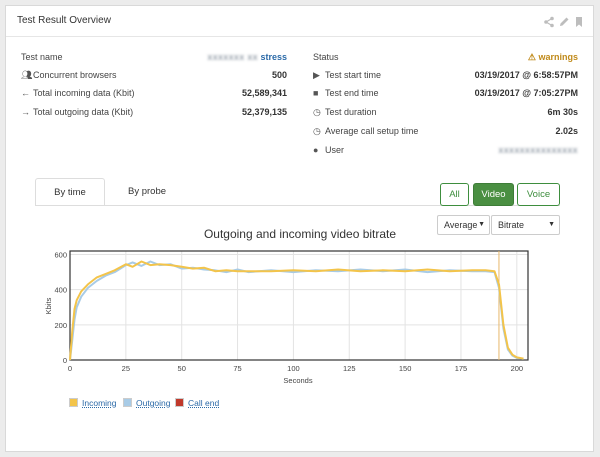 Image resolution: width=600 pixels, height=457 pixels. What do you see at coordinates (73, 402) in the screenshot?
I see `legend-incoming-swatch` at bounding box center [73, 402].